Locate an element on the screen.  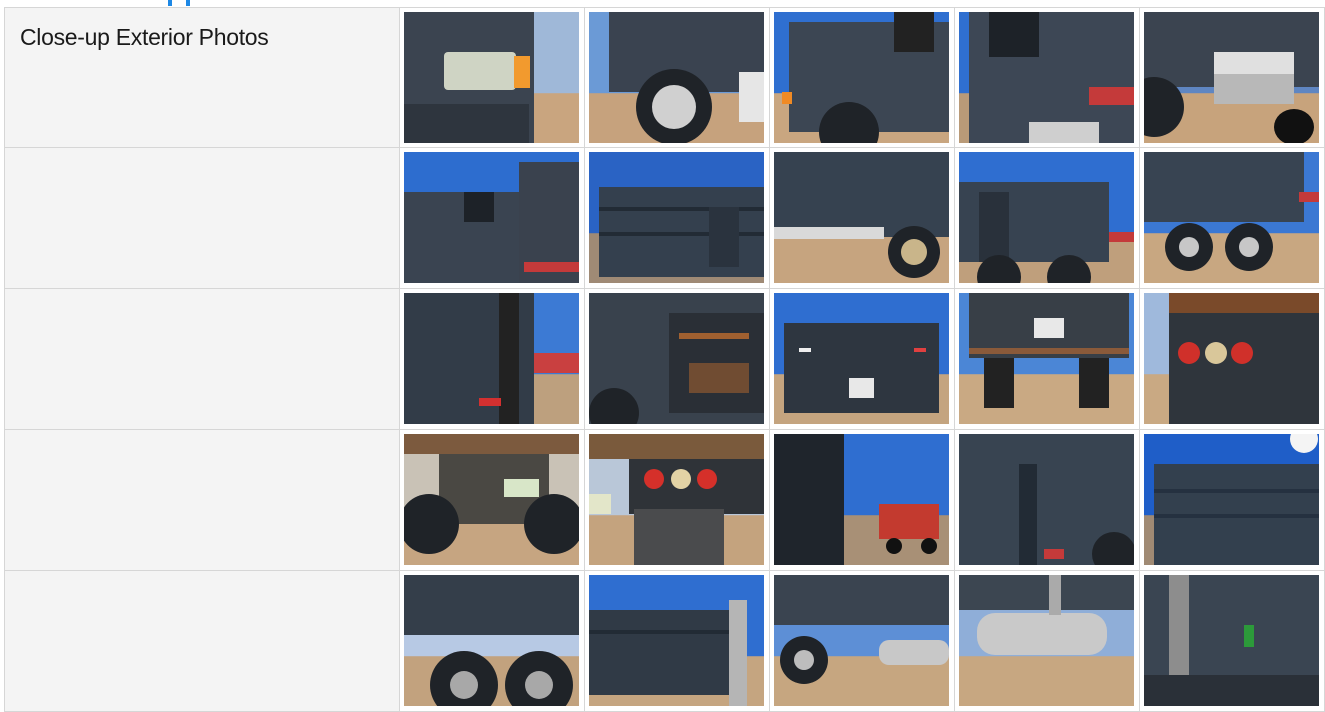
photo-thumbnail-lights-plate is located at coordinates (676, 499).